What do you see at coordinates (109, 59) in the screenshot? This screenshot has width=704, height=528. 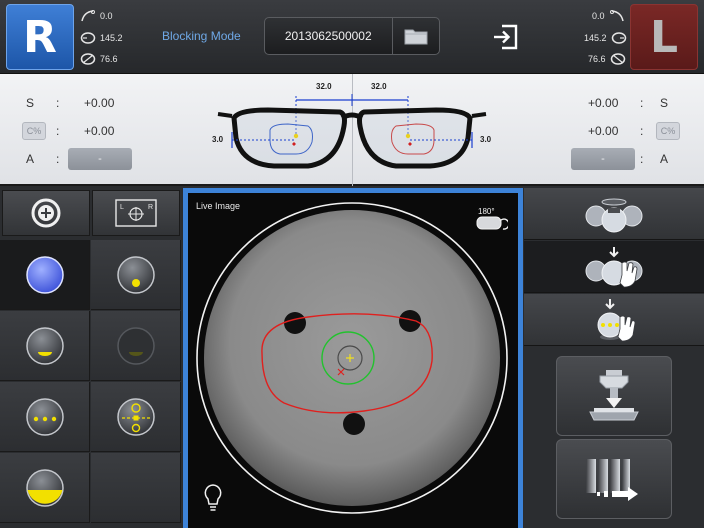 I see `right-diameter-value: 76.6` at bounding box center [109, 59].